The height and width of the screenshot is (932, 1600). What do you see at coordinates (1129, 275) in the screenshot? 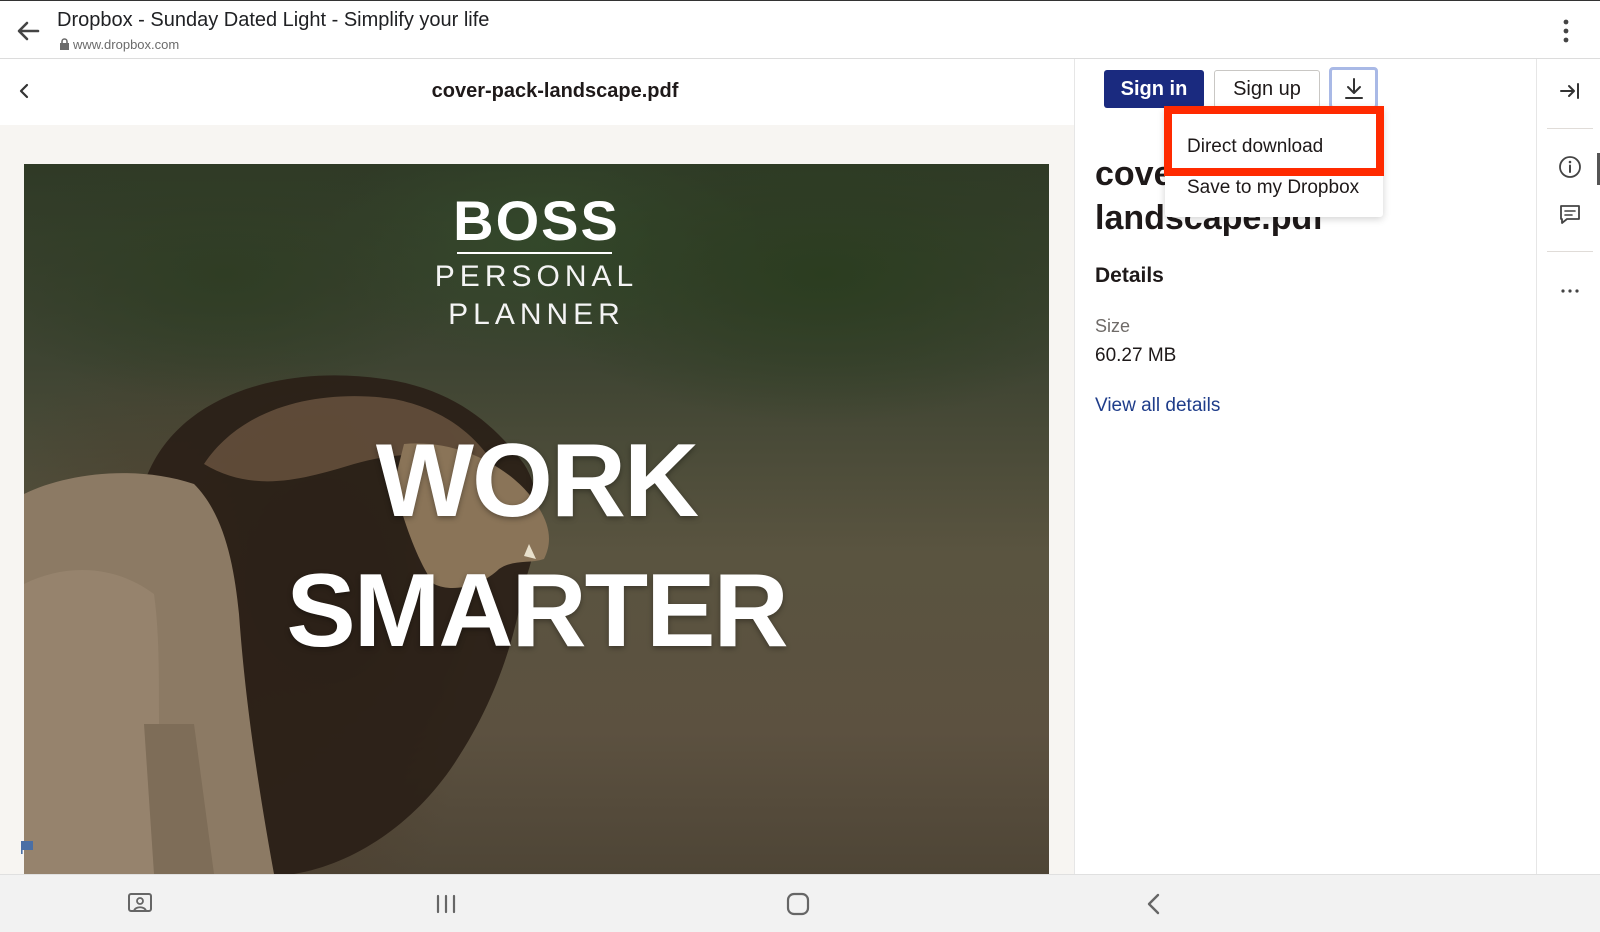
I see `details-heading: Details` at bounding box center [1129, 275].